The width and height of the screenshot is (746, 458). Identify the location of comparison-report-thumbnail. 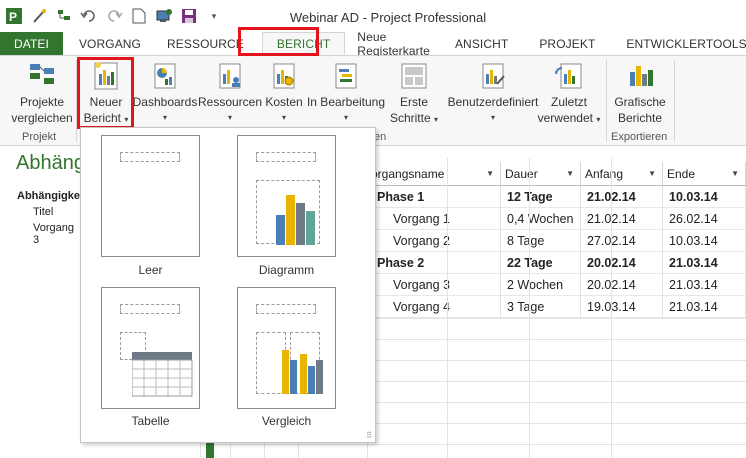
(286, 348).